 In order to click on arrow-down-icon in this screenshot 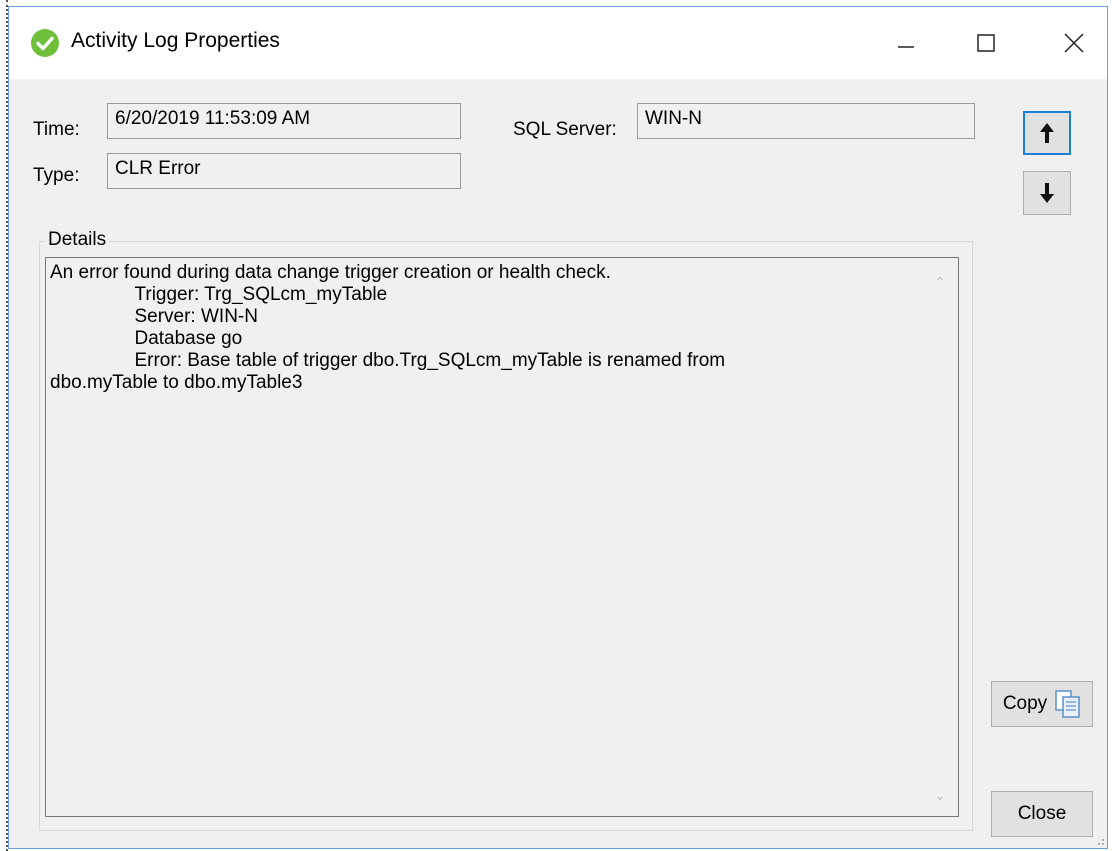, I will do `click(1047, 193)`.